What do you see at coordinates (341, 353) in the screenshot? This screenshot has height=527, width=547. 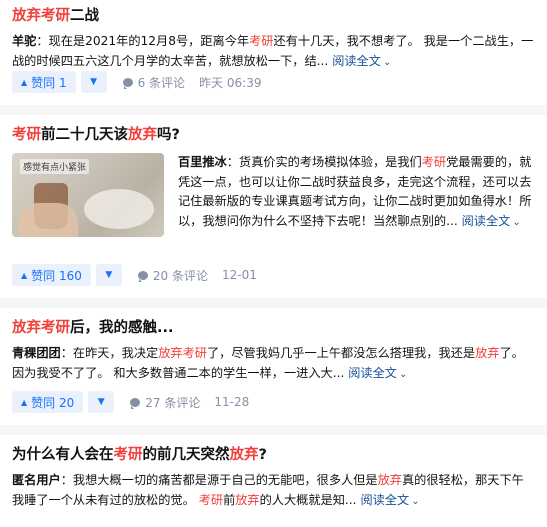 I see `text-segment: 了，尽管我妈几乎一上午都没怎么搭理我，我还是` at bounding box center [341, 353].